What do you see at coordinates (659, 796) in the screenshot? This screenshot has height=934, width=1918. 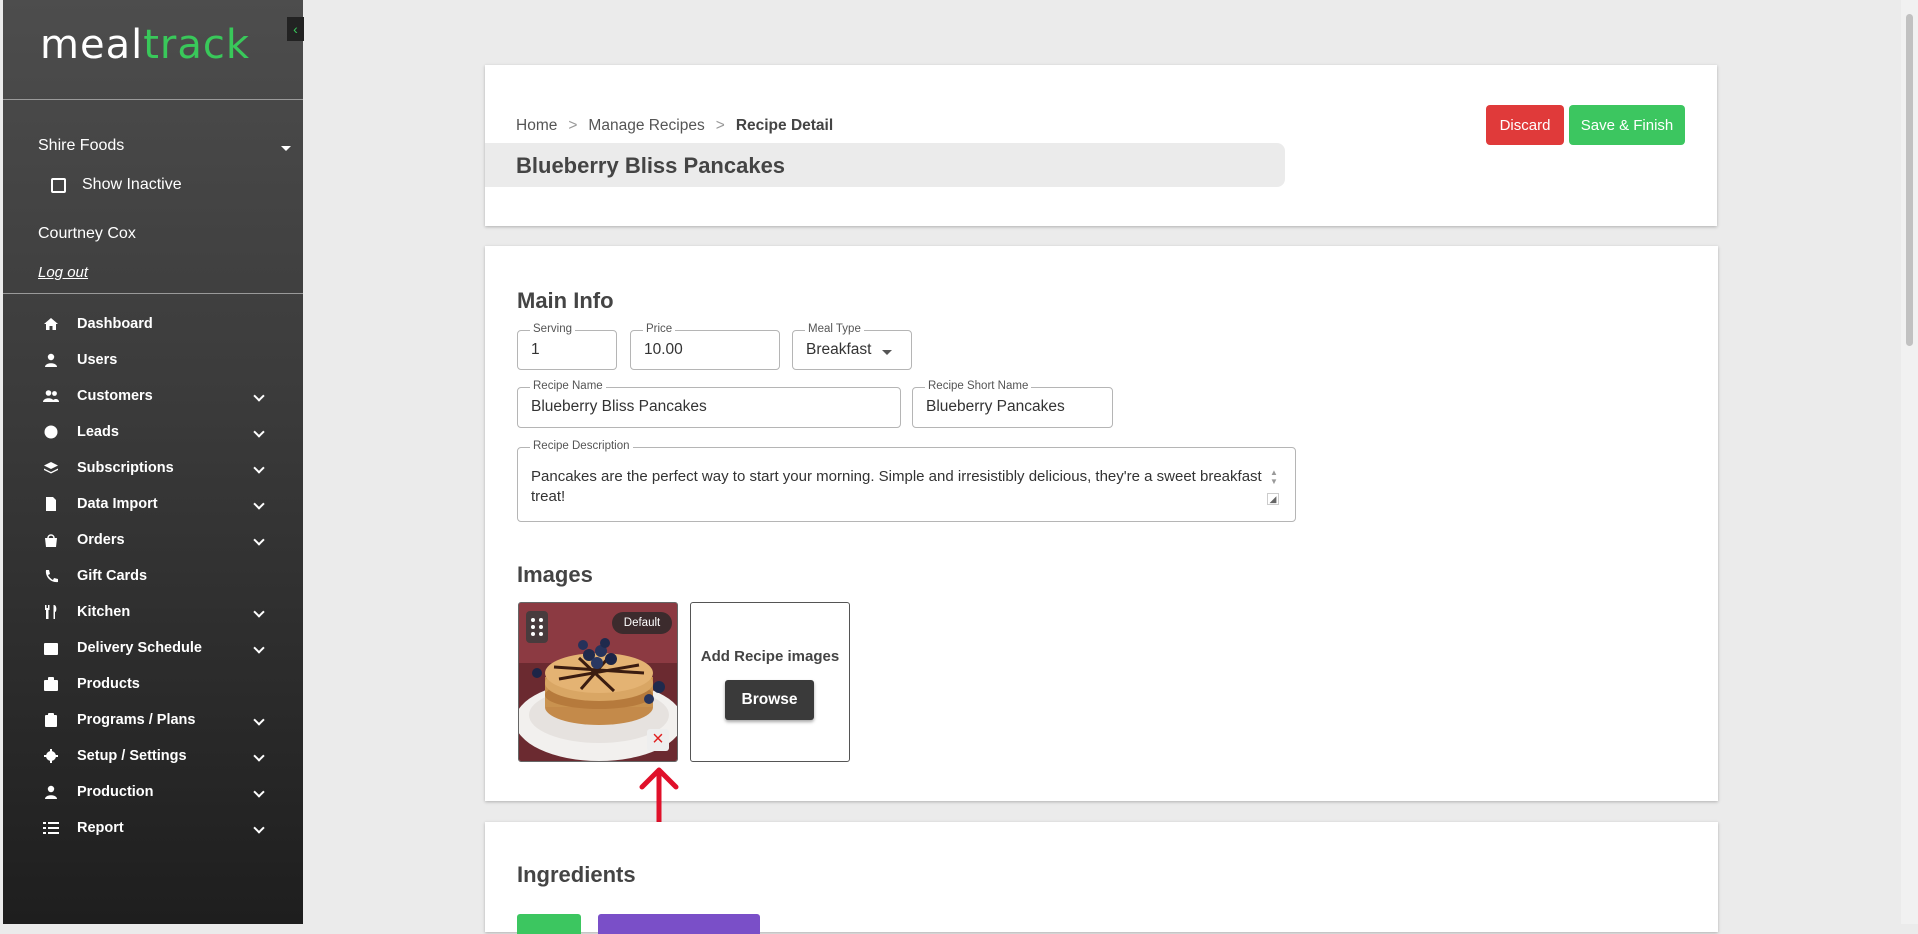 I see `annotation-arrow-icon` at bounding box center [659, 796].